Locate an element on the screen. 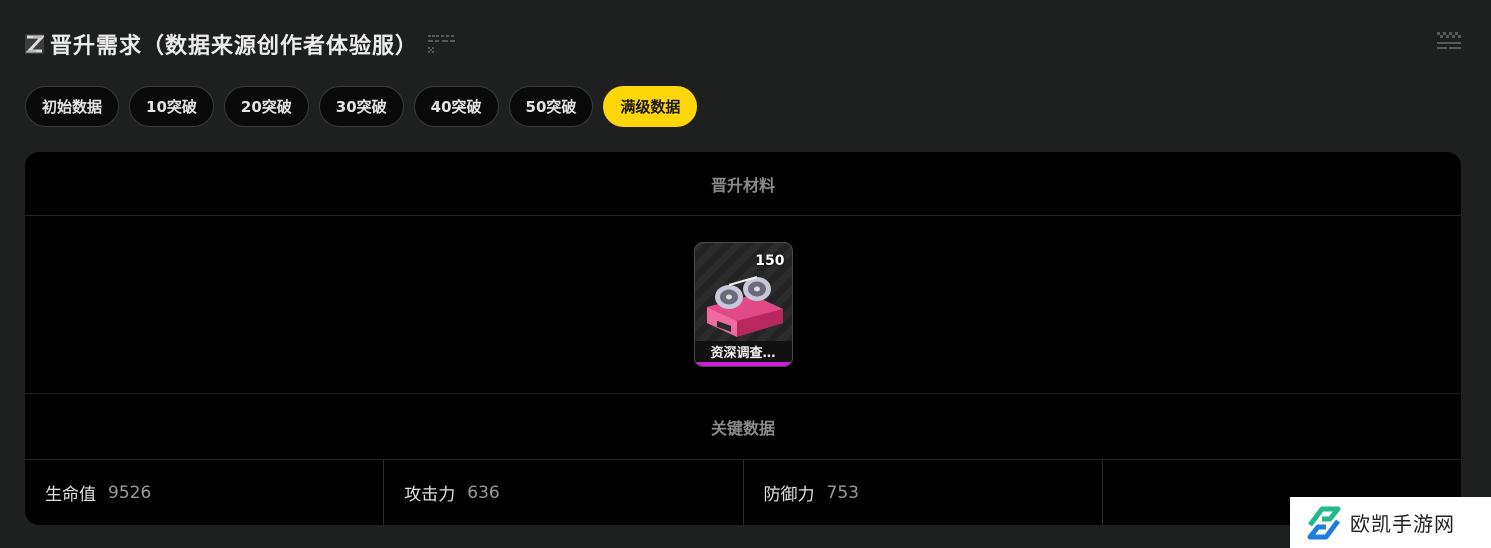  stat-attack: 攻击力 636 is located at coordinates (564, 492).